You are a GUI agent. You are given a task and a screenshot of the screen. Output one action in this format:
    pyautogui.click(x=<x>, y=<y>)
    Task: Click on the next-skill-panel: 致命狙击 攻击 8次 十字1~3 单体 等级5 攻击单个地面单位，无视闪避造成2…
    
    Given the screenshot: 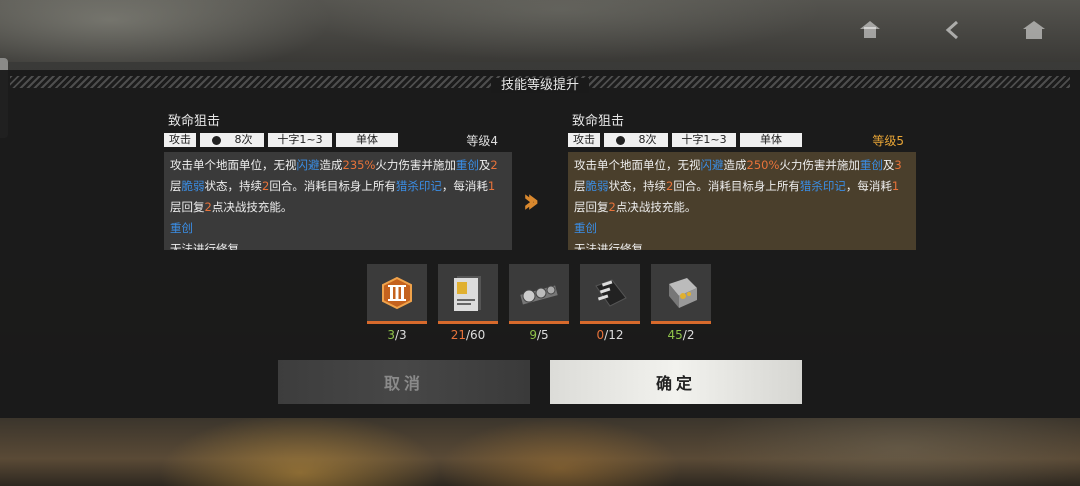 What is the action you would take?
    pyautogui.click(x=744, y=180)
    